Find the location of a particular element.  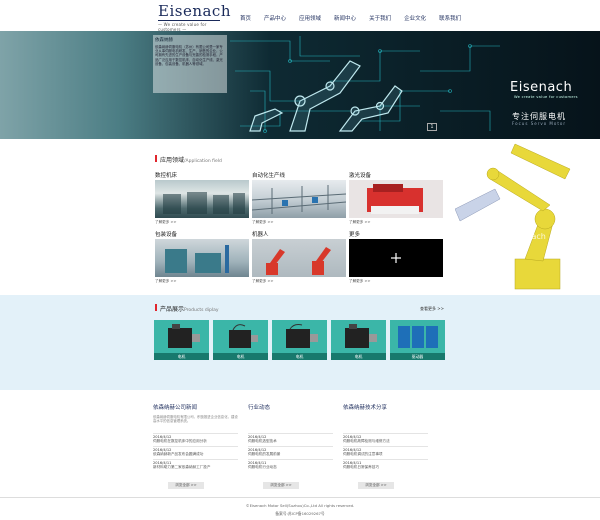

news-title: 伺服电机选型技术 is located at coordinates (262, 441).